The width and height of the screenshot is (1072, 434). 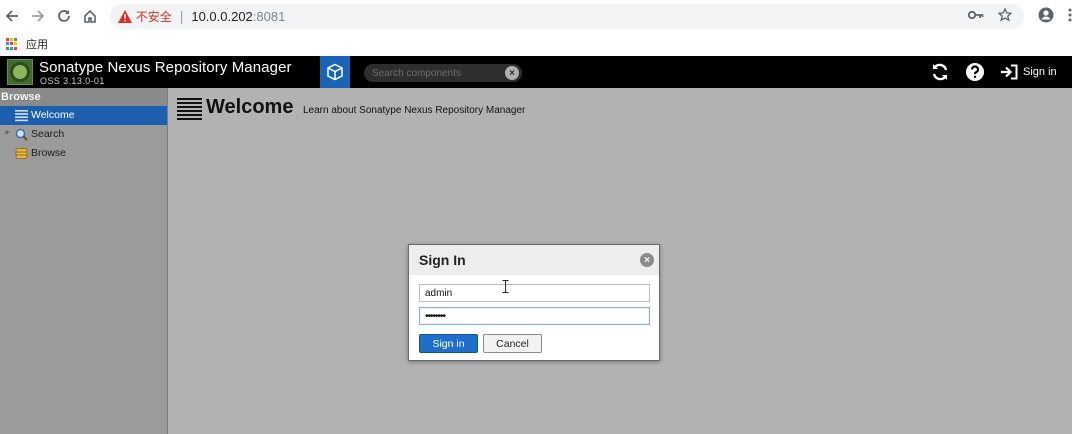 What do you see at coordinates (38, 16) in the screenshot?
I see `forward-arrow-icon` at bounding box center [38, 16].